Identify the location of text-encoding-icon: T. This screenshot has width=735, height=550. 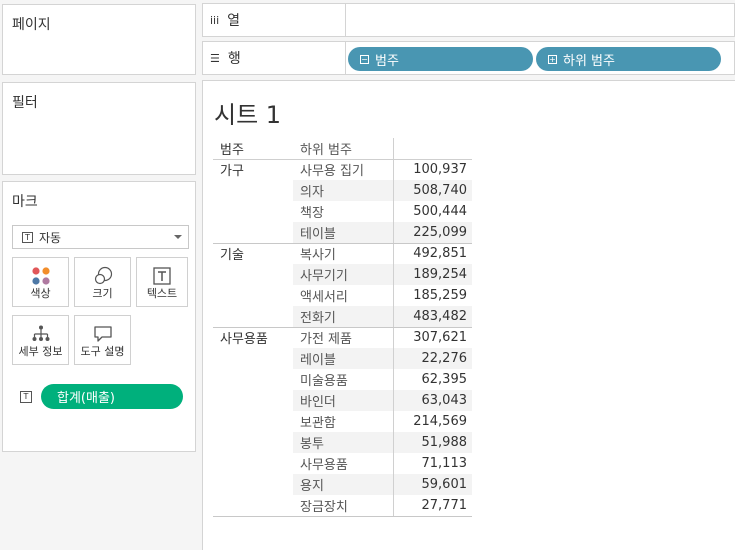
(26, 396).